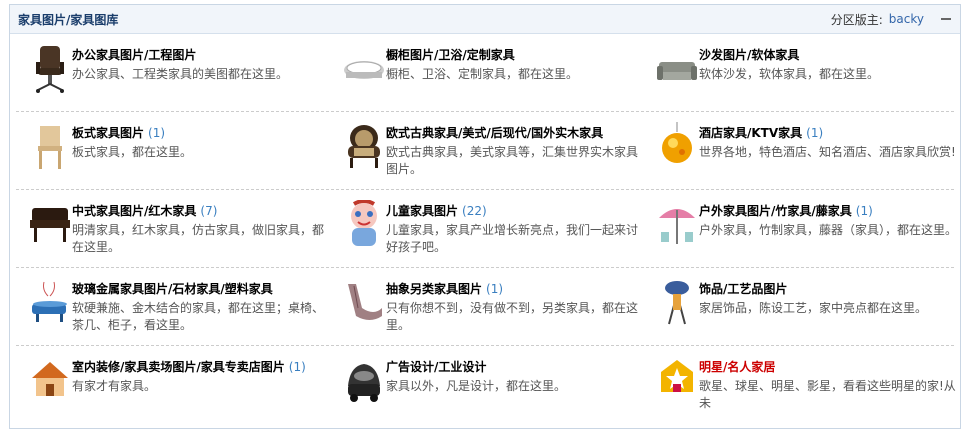  Describe the element at coordinates (827, 152) in the screenshot. I see `forum-description: 世界各地，特色酒店、知名酒店、酒店家具欣赏!` at that location.